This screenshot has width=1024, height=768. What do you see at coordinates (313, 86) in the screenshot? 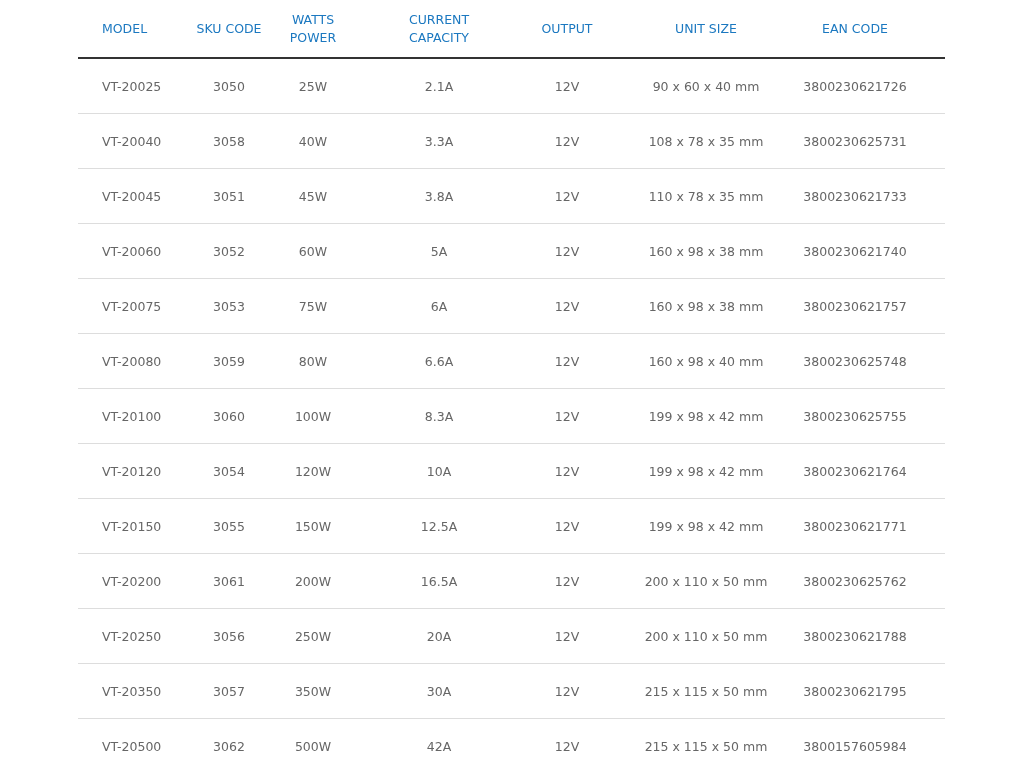
I see `table-cell-text: 25W` at bounding box center [313, 86].